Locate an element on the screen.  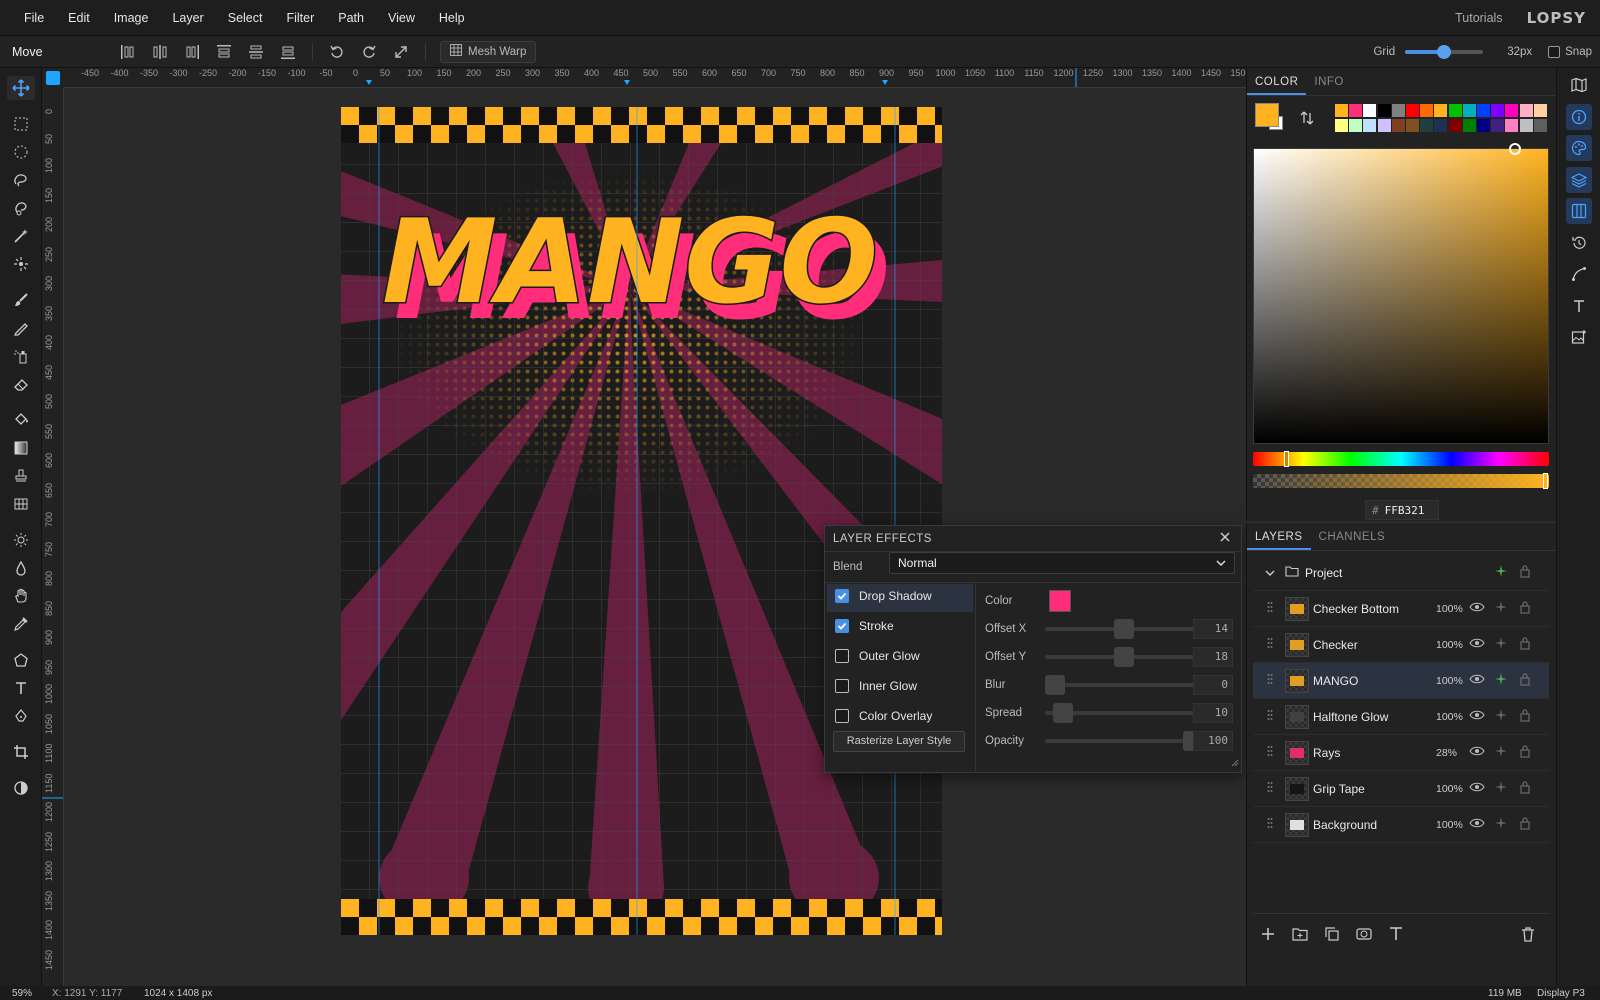
hand-icon is located at coordinates (21, 596).